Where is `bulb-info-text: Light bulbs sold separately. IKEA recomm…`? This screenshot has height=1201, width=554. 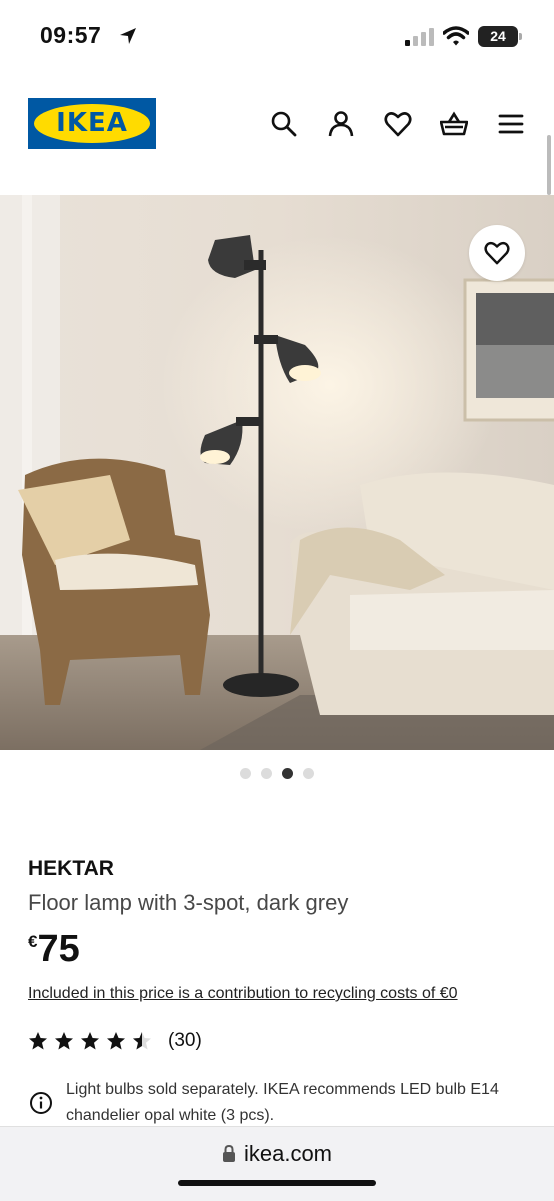 bulb-info-text: Light bulbs sold separately. IKEA recomm… is located at coordinates (282, 1102).